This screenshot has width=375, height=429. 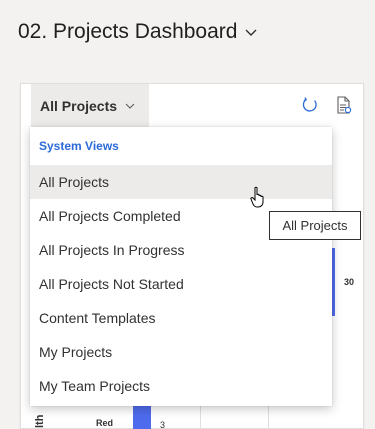 I want to click on dashboard-title: 02. Projects Dashboard, so click(x=128, y=31).